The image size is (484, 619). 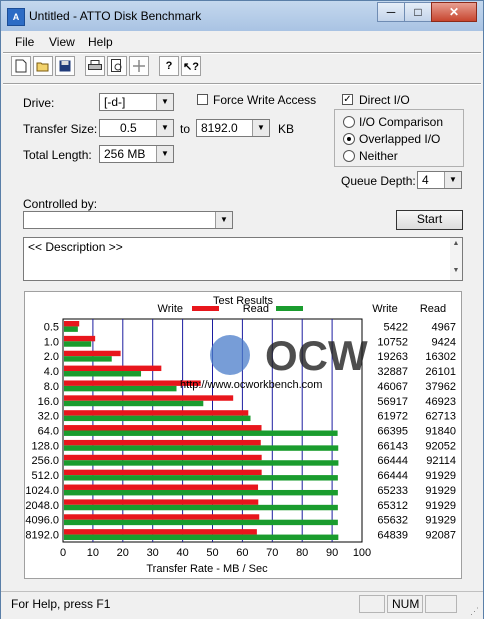 I want to click on write-value: 66395, so click(x=392, y=432).